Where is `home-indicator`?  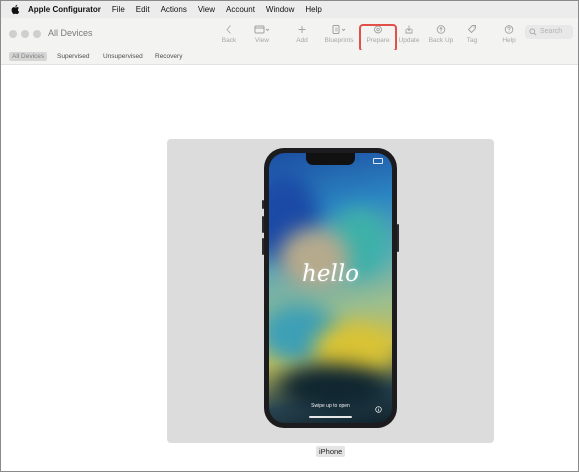
home-indicator is located at coordinates (330, 417).